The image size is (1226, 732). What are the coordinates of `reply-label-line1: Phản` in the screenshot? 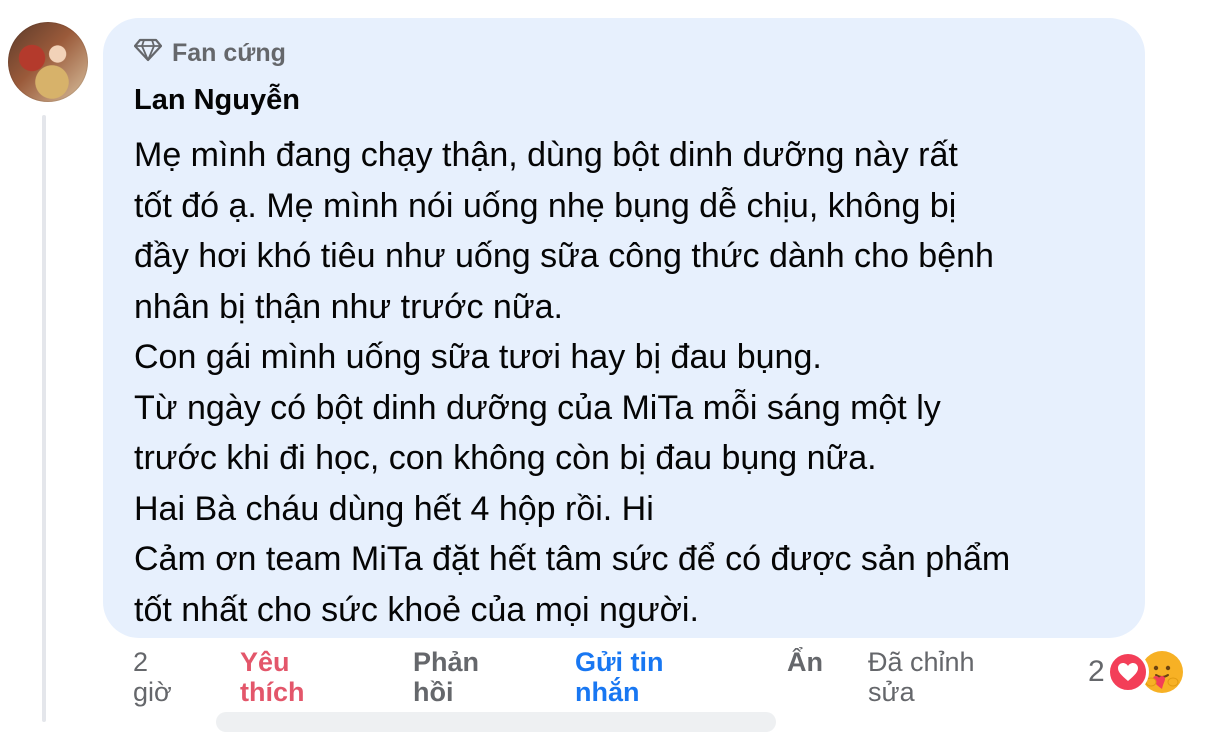 It's located at (446, 662).